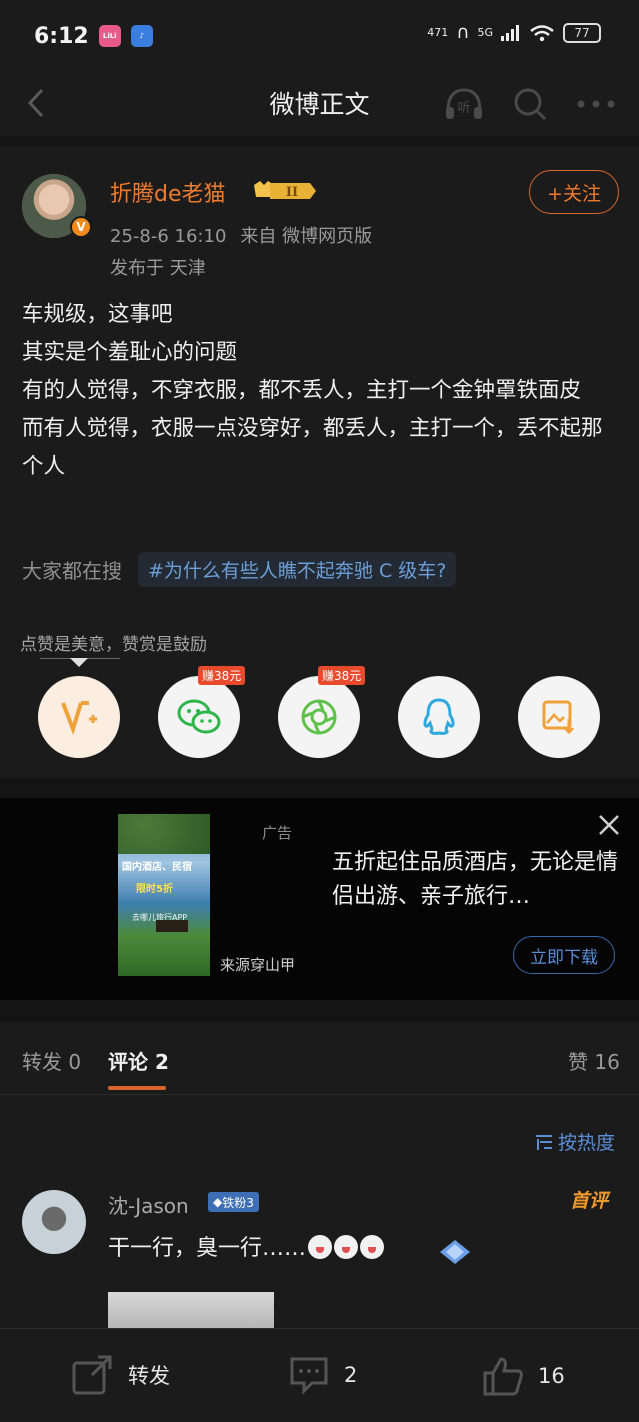  I want to click on status-indicators: 471 ∩ 5G 77, so click(514, 32).